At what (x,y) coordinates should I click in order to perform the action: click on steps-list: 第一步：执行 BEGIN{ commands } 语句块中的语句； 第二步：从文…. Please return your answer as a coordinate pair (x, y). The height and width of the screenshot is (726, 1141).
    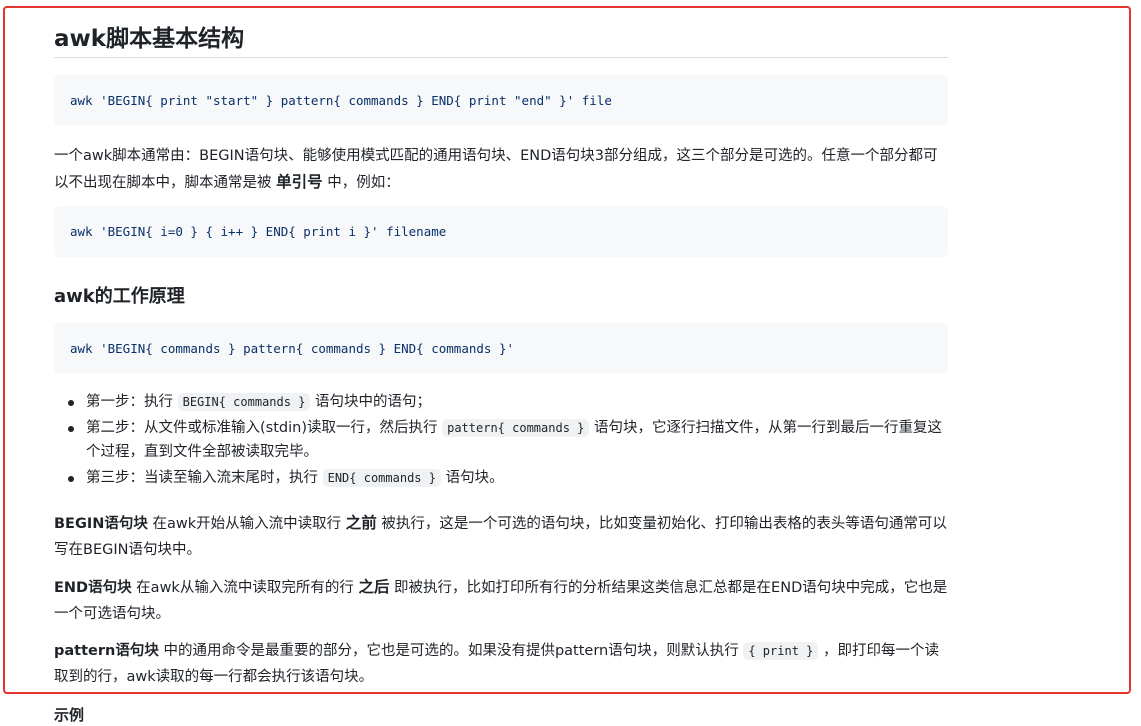
    Looking at the image, I should click on (501, 441).